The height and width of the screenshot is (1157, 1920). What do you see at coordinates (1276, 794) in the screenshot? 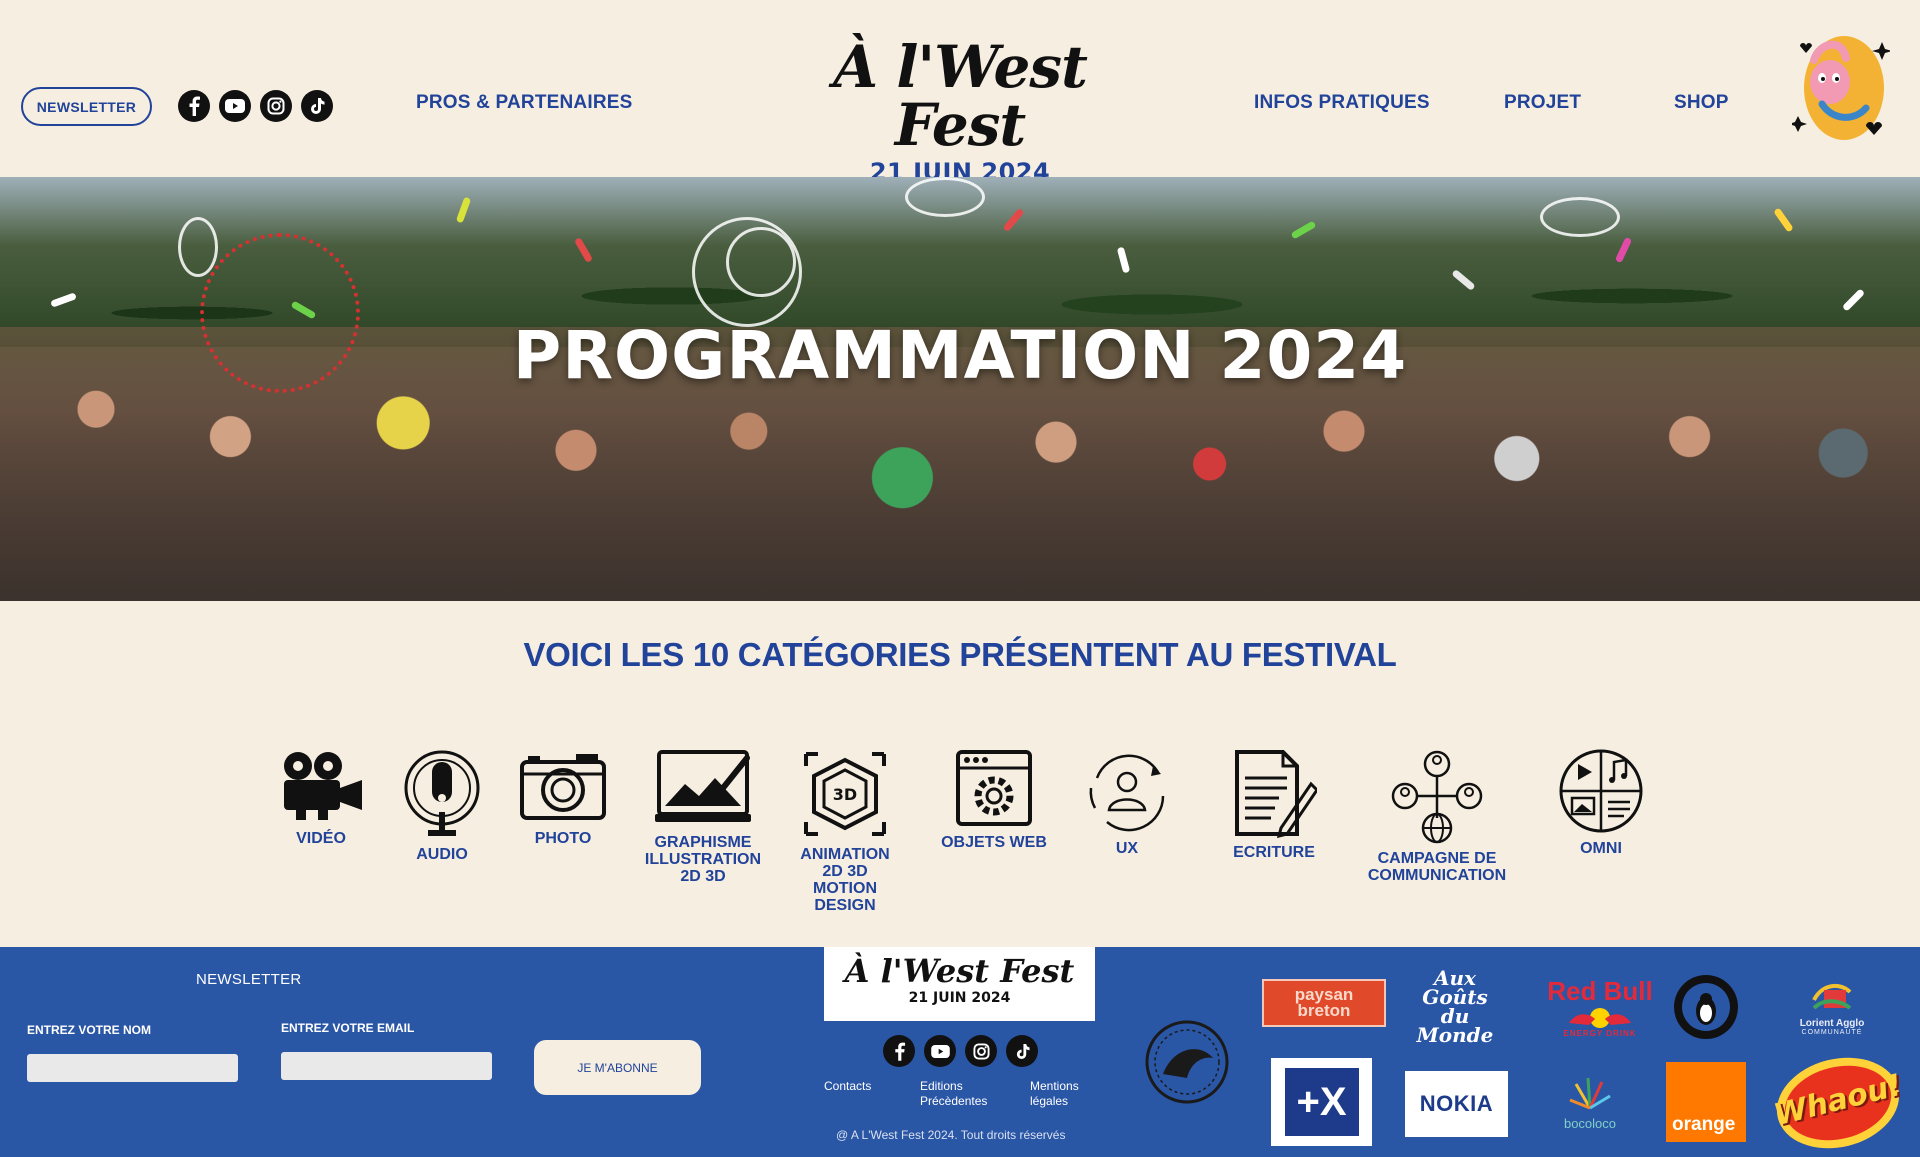
I see `document-pen-icon` at bounding box center [1276, 794].